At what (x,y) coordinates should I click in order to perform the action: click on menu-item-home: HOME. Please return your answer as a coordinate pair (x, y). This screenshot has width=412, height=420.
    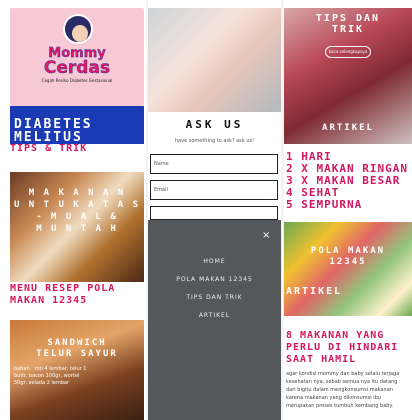
    Looking at the image, I should click on (214, 261).